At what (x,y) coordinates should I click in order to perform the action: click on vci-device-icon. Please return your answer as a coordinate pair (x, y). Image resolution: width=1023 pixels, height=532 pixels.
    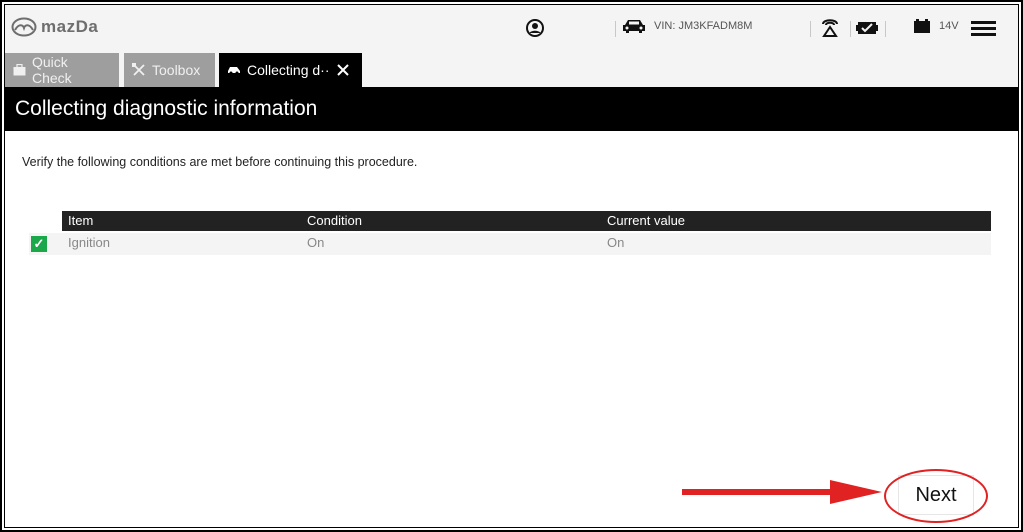
    Looking at the image, I should click on (867, 28).